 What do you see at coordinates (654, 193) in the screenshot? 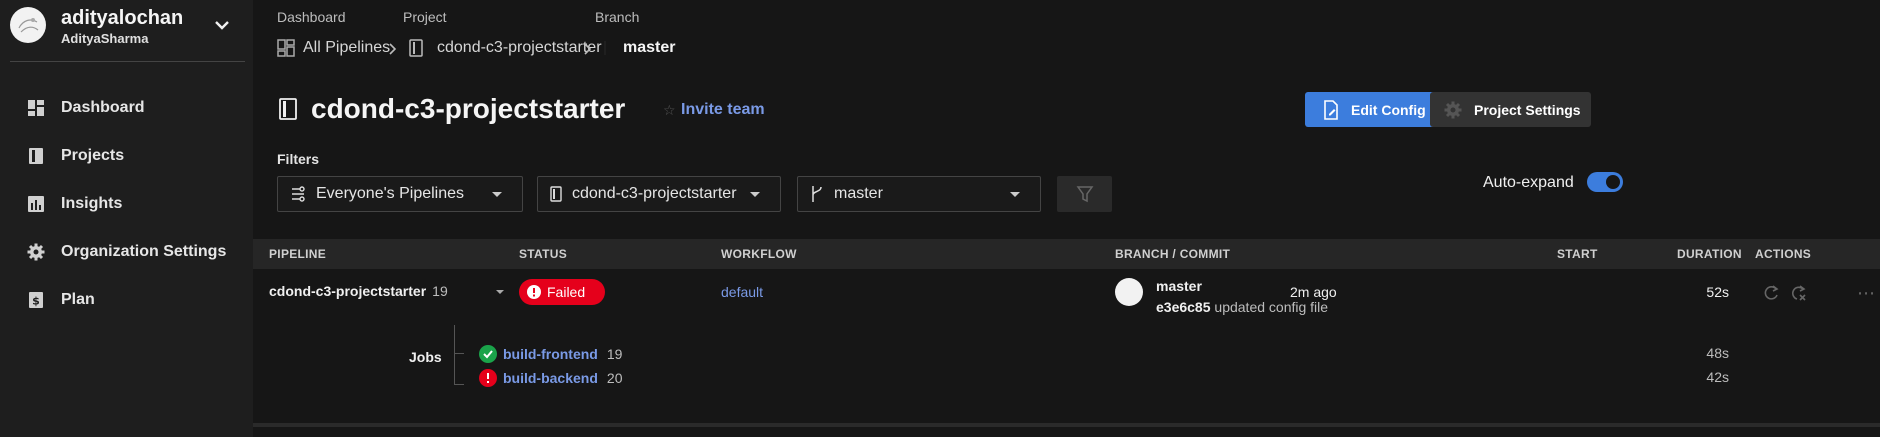
I see `project-filter-value: cdond-c3-projectstarter` at bounding box center [654, 193].